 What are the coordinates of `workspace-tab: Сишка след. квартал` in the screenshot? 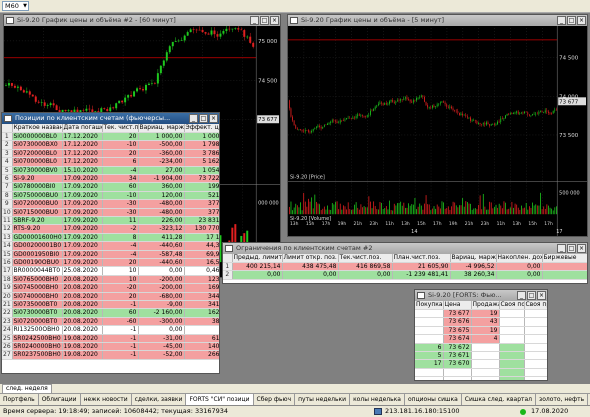 It's located at (499, 399).